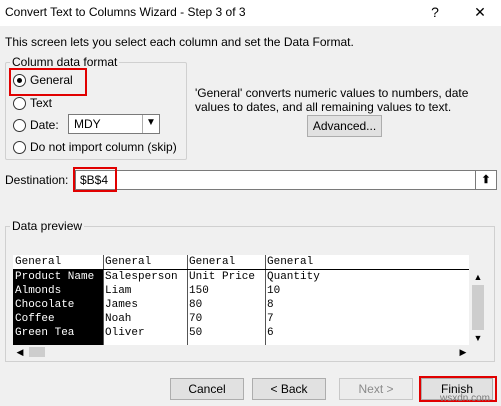  I want to click on table-cell: 6, so click(270, 333).